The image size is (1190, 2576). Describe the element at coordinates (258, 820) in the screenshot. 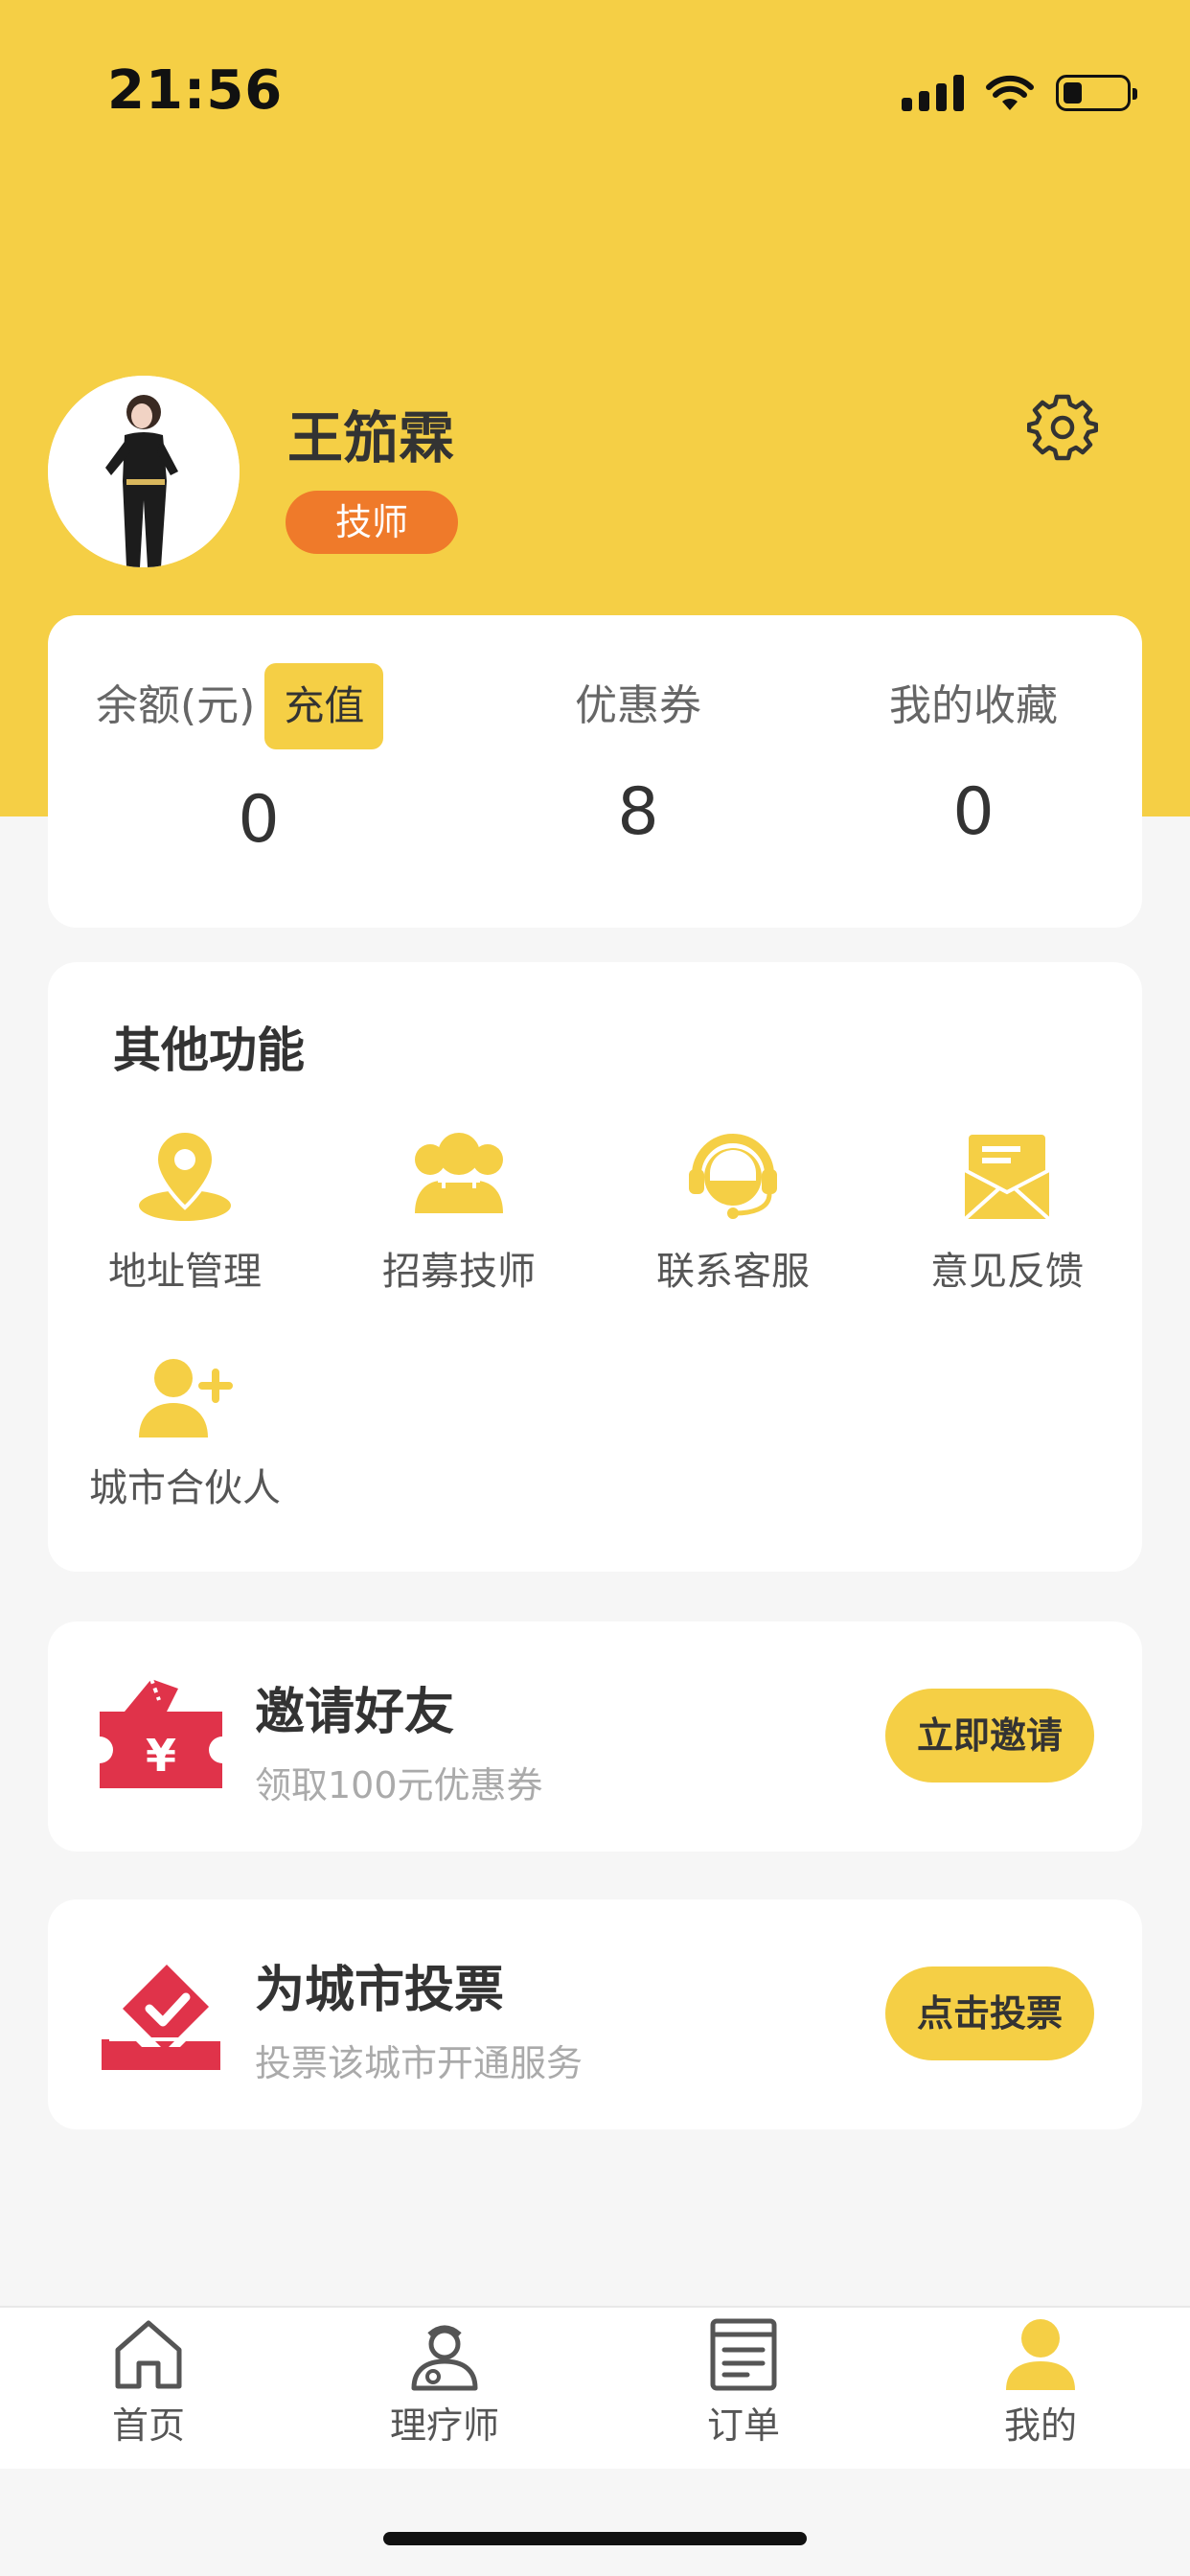

I see `balance-value: 0` at that location.